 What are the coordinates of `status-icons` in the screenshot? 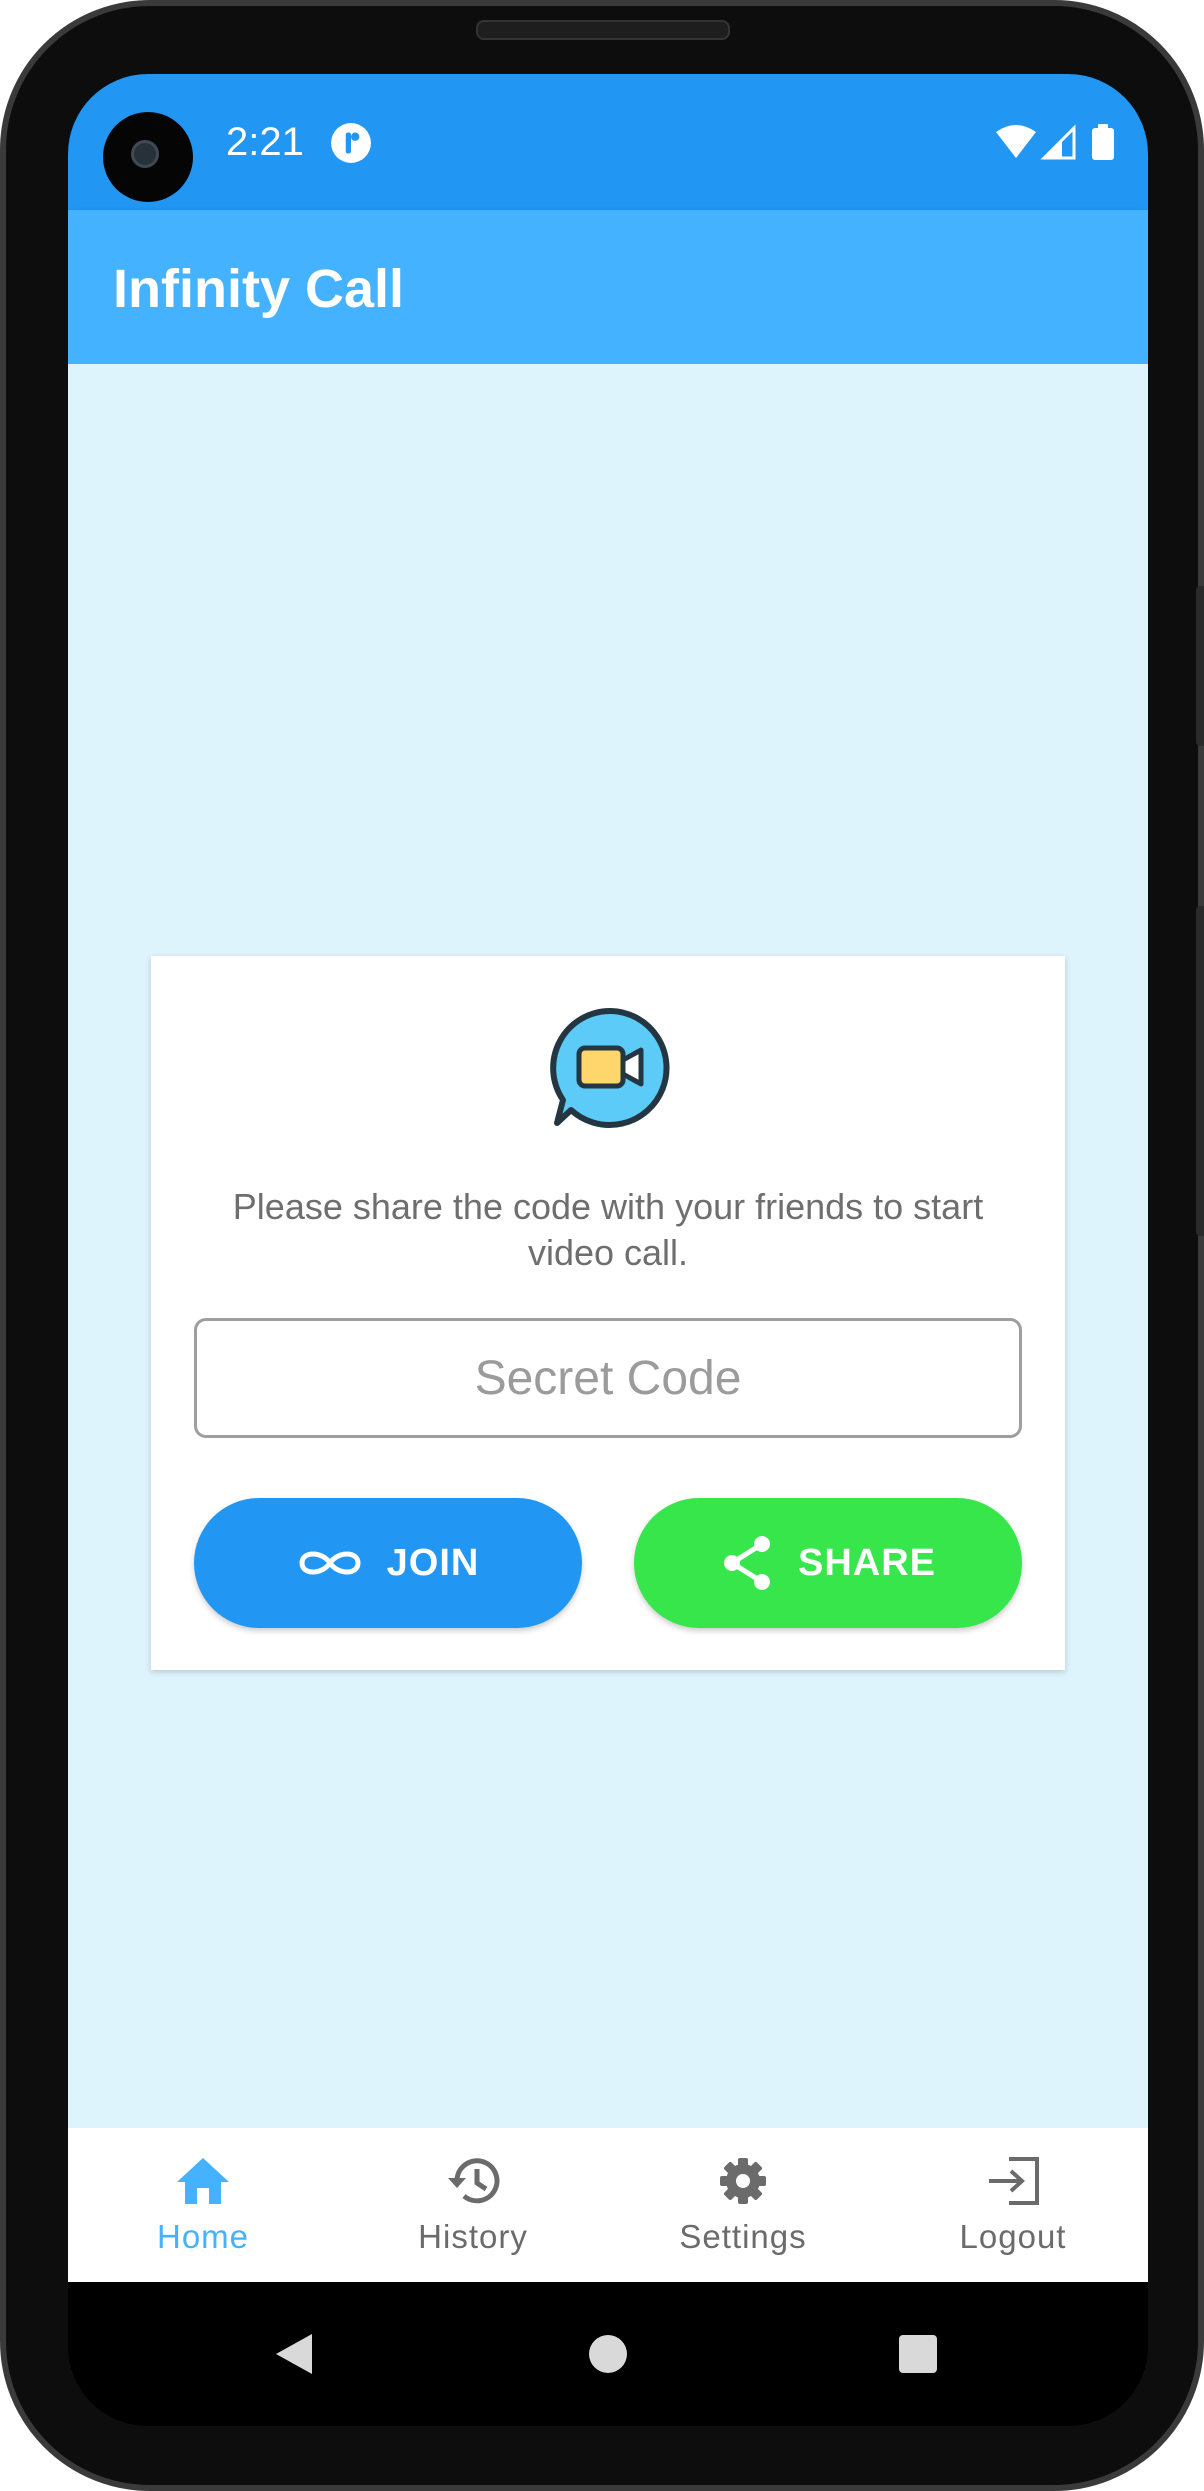 It's located at (1055, 142).